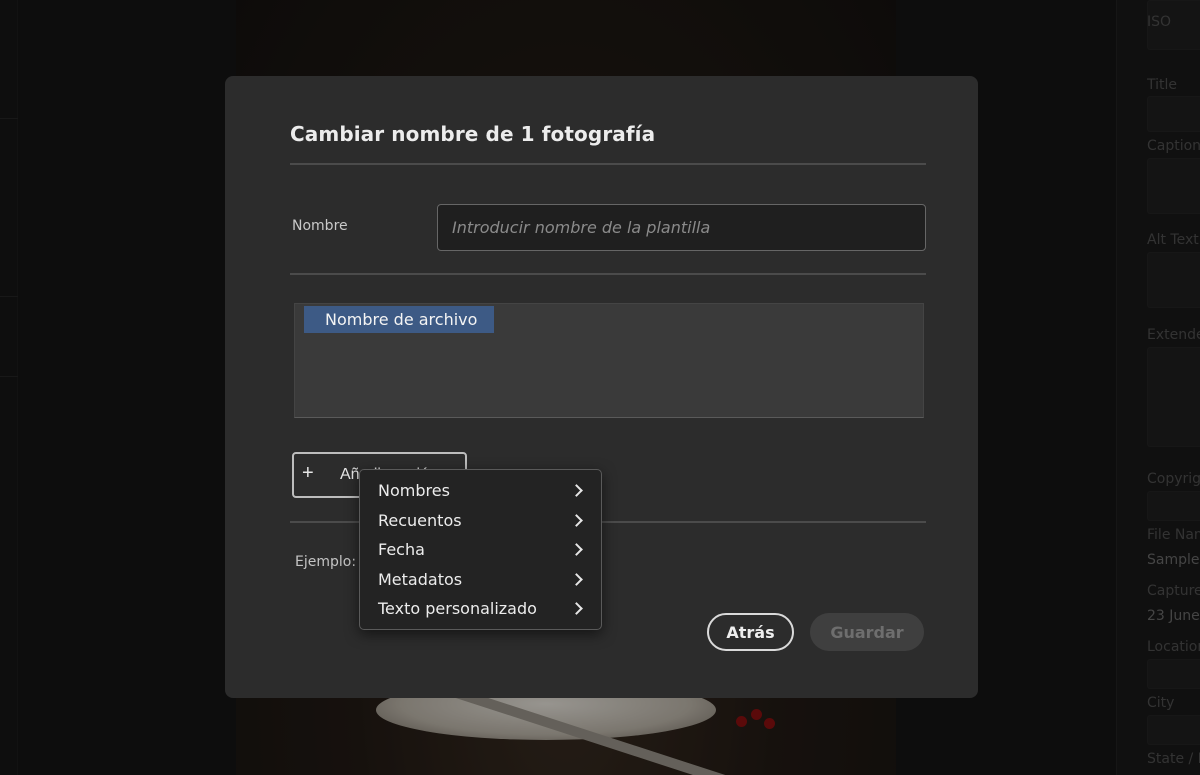  I want to click on menu-item-label: Texto personalizado, so click(457, 609).